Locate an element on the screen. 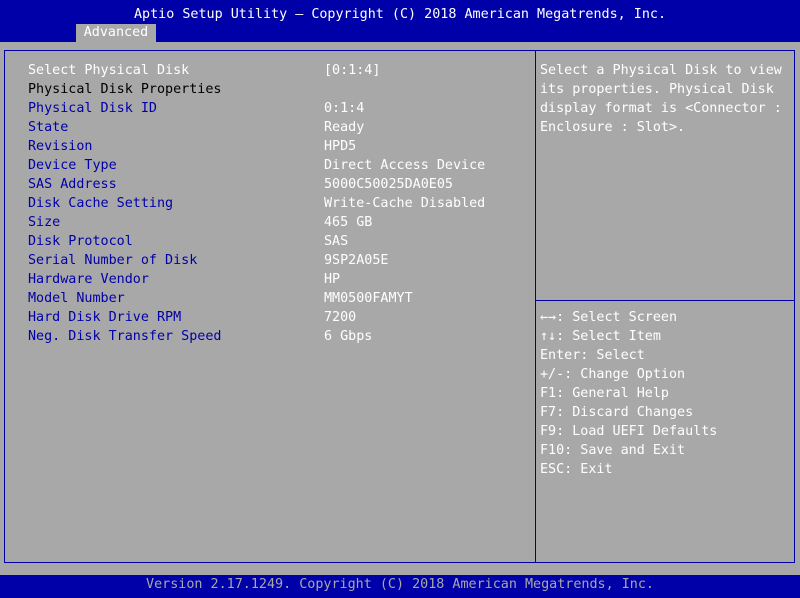 Image resolution: width=800 pixels, height=598 pixels. property-value: 5000C50025DA0E05 is located at coordinates (388, 184).